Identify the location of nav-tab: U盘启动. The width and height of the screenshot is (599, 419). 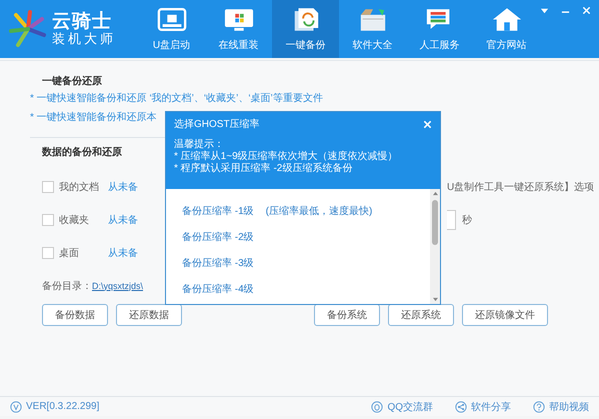
(171, 29).